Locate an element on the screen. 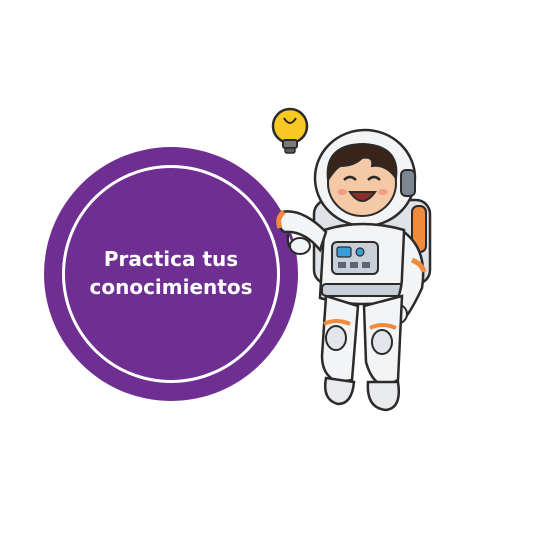  badge-label-line2: conocimientos is located at coordinates (171, 287).